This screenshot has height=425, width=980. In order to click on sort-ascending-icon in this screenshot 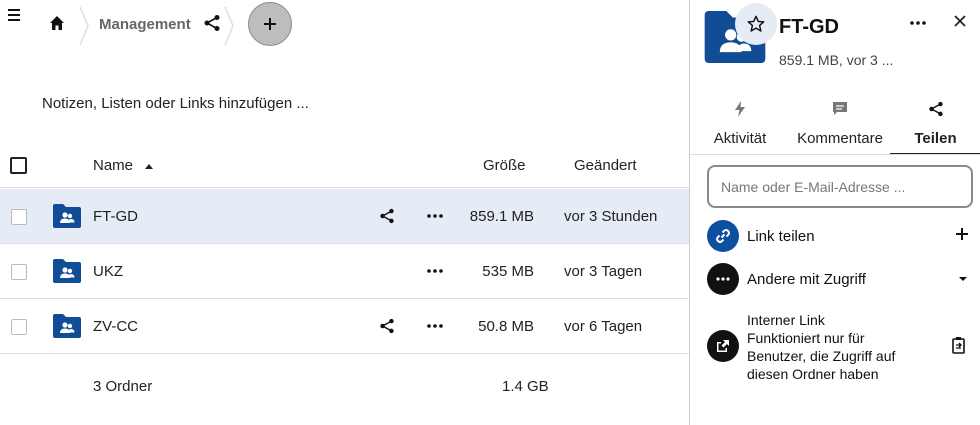, I will do `click(149, 166)`.